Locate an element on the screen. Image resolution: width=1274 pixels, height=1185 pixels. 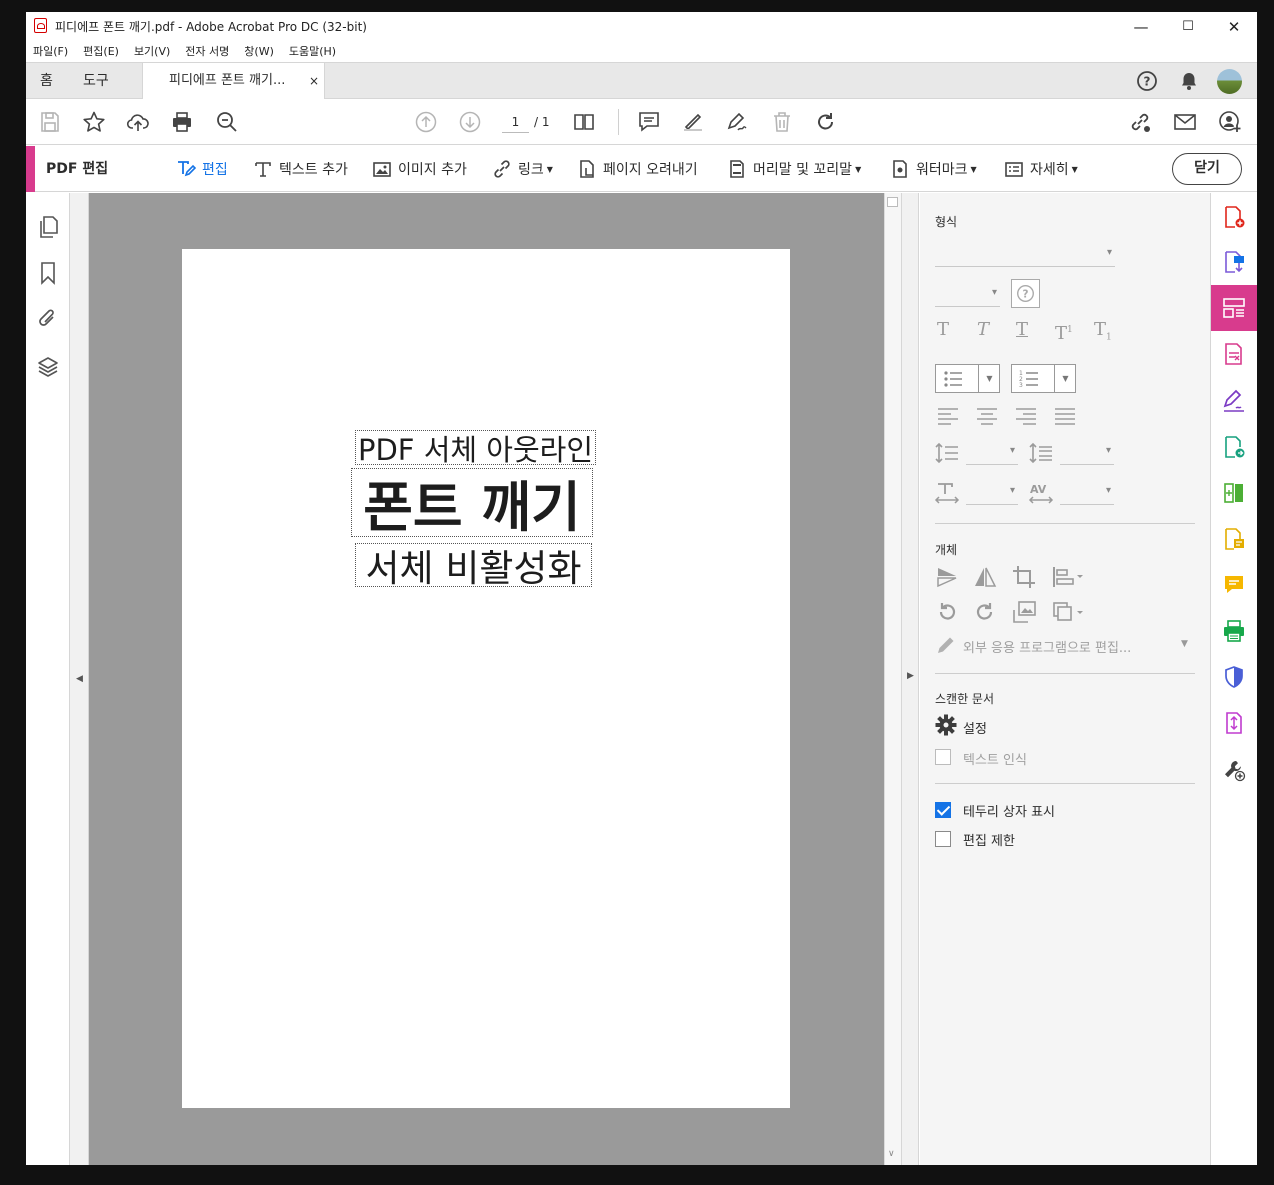
link-button: 링크 ▼ is located at coordinates (522, 169).